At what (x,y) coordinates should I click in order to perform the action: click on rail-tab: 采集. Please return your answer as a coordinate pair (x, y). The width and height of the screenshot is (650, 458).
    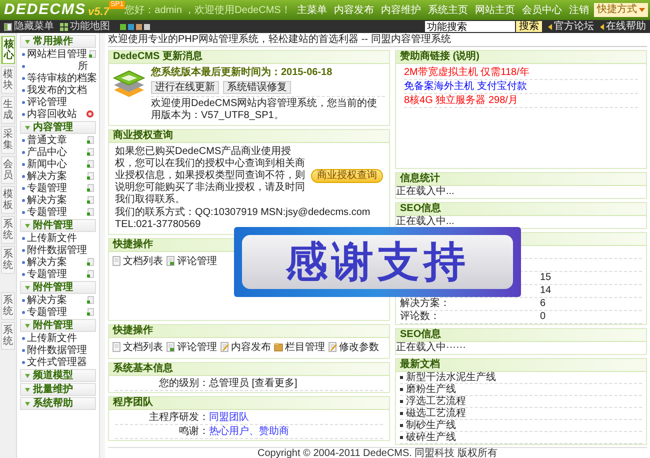
    Looking at the image, I should click on (8, 140).